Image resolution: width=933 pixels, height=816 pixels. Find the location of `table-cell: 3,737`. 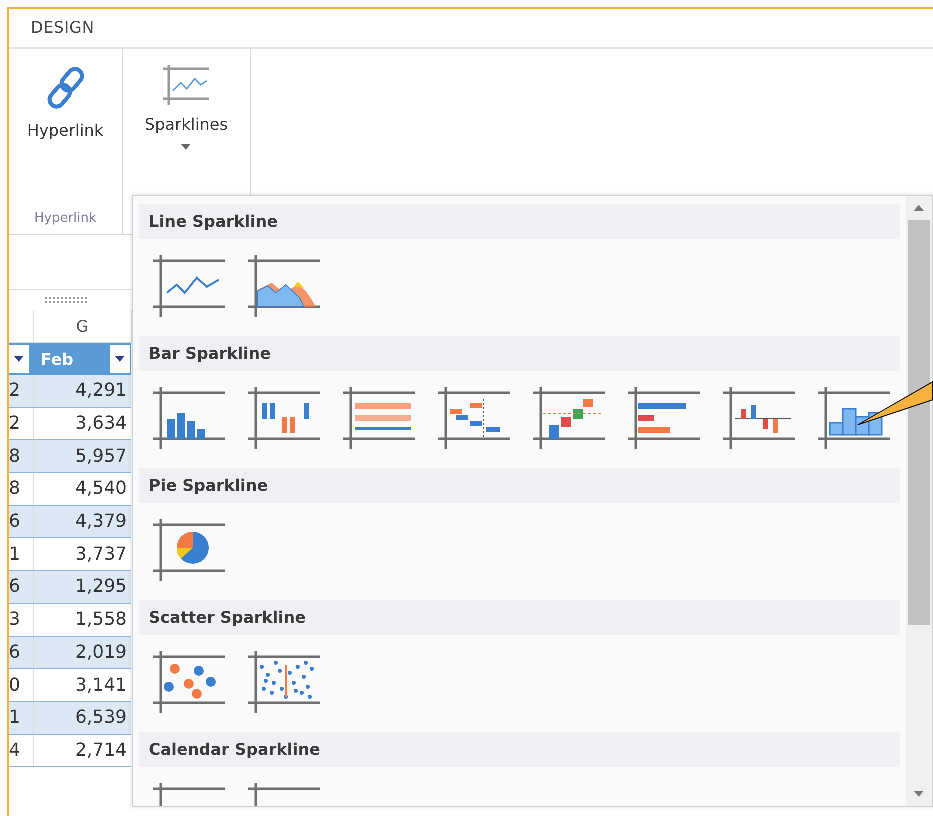

table-cell: 3,737 is located at coordinates (82, 555).